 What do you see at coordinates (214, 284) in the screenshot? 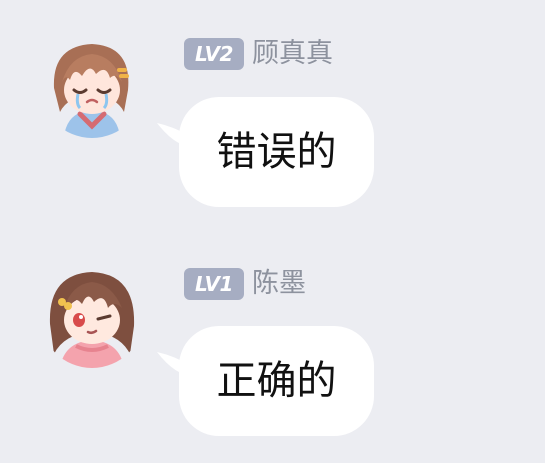
I see `level-badge: LV1` at bounding box center [214, 284].